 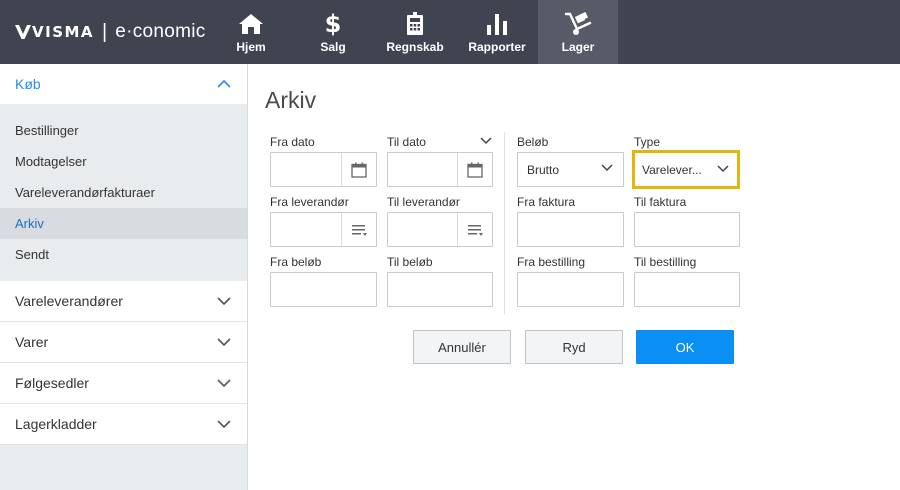 I want to click on main-nav: Hjem $ Salg Regnskab Rapporter Lager, so click(x=414, y=32).